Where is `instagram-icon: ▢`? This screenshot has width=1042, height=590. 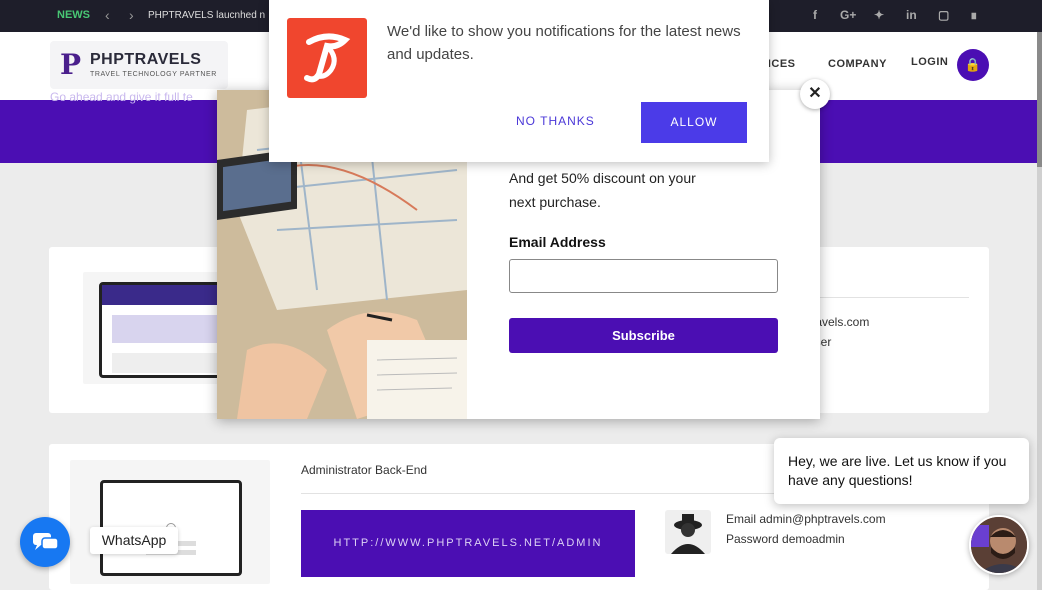
instagram-icon: ▢ is located at coordinates (943, 15).